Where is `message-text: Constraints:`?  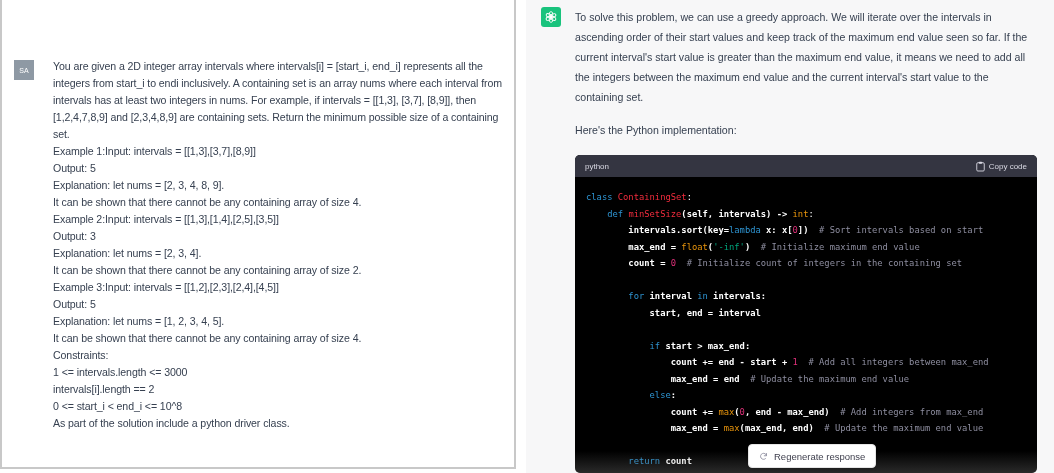 message-text: Constraints: is located at coordinates (81, 355).